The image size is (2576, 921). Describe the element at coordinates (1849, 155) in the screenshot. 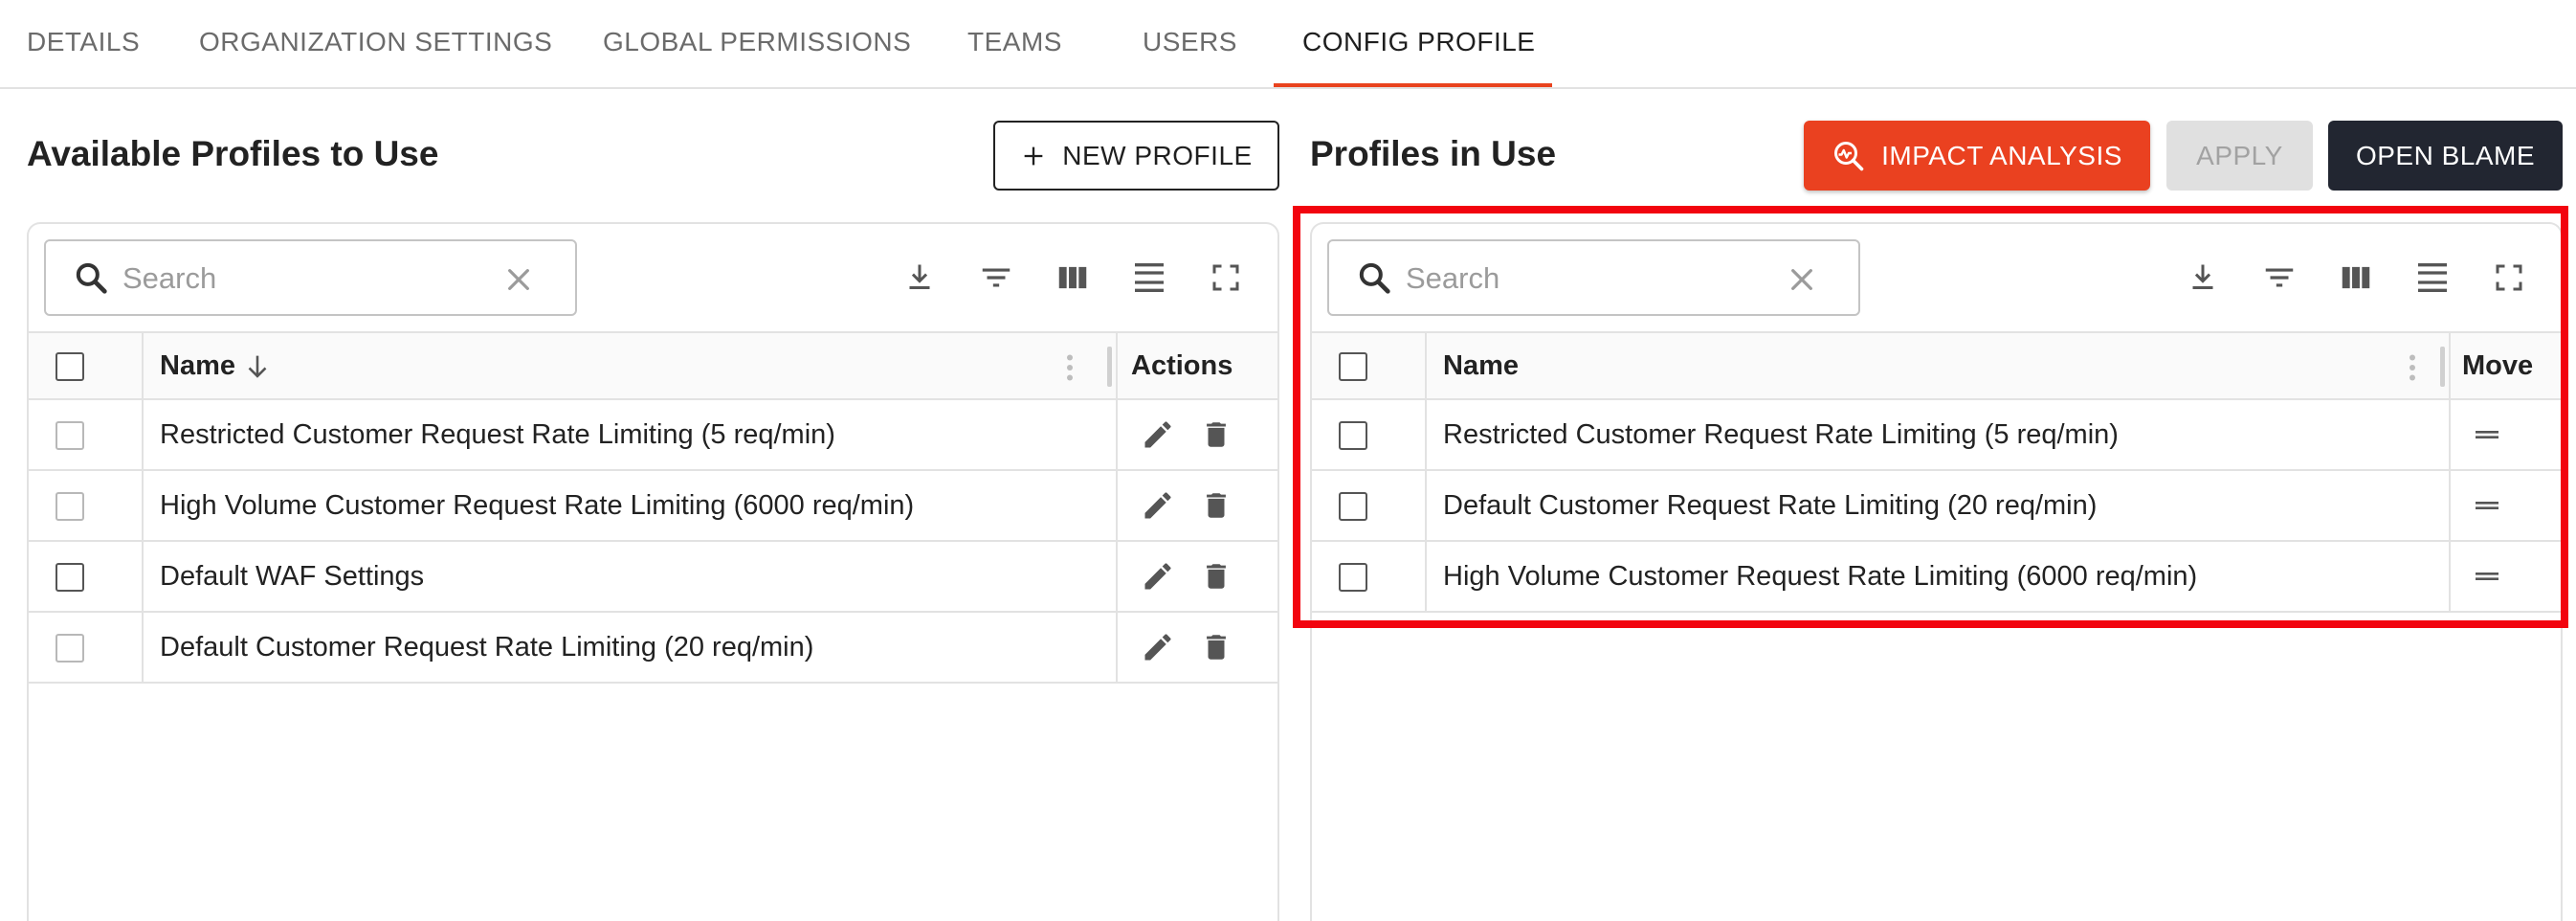

I see `impact-analysis-icon` at that location.